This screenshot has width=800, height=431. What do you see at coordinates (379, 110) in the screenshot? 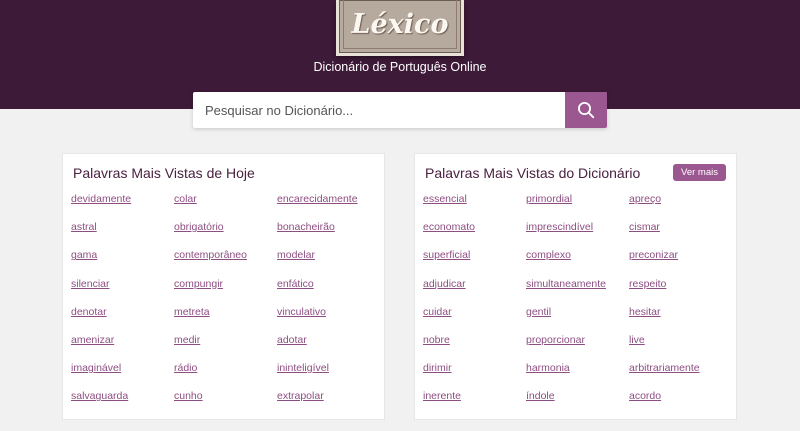
I see `search-input` at bounding box center [379, 110].